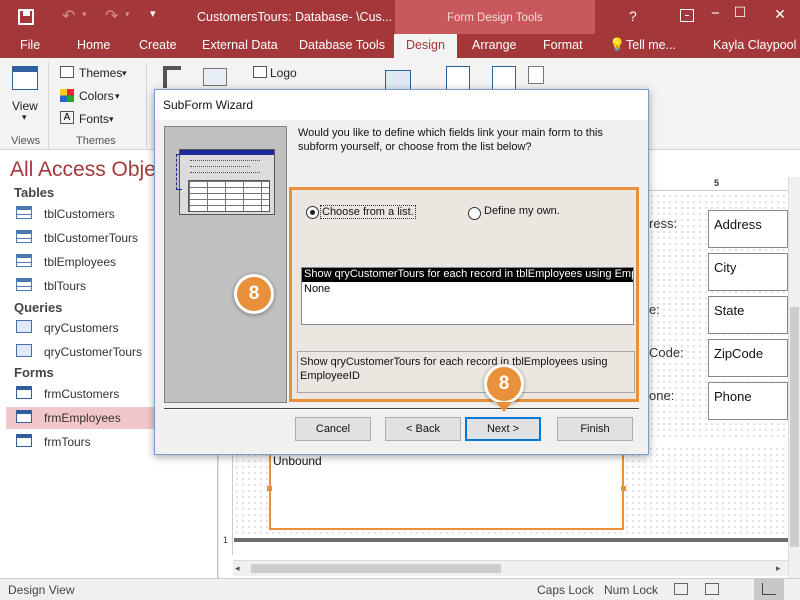 The height and width of the screenshot is (600, 800). What do you see at coordinates (26, 141) in the screenshot?
I see `views-group-label: Views` at bounding box center [26, 141].